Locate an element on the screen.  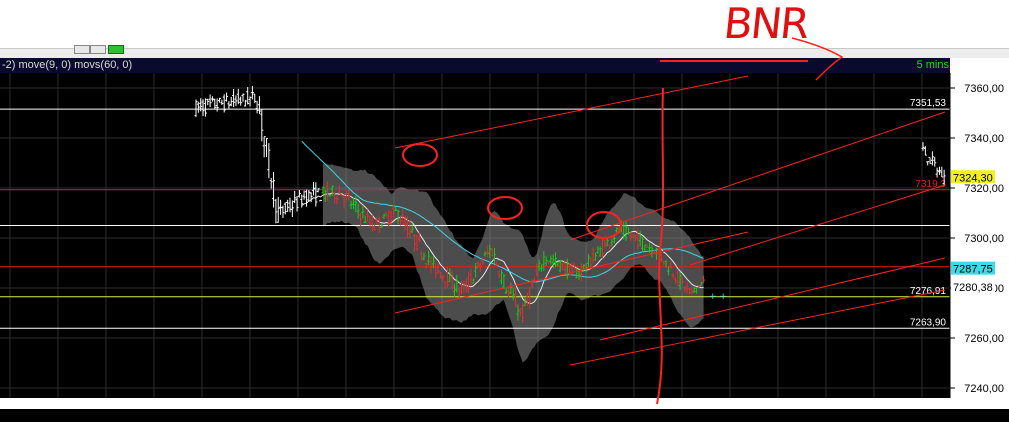
price-tag-label: 7287,75 is located at coordinates (973, 270).